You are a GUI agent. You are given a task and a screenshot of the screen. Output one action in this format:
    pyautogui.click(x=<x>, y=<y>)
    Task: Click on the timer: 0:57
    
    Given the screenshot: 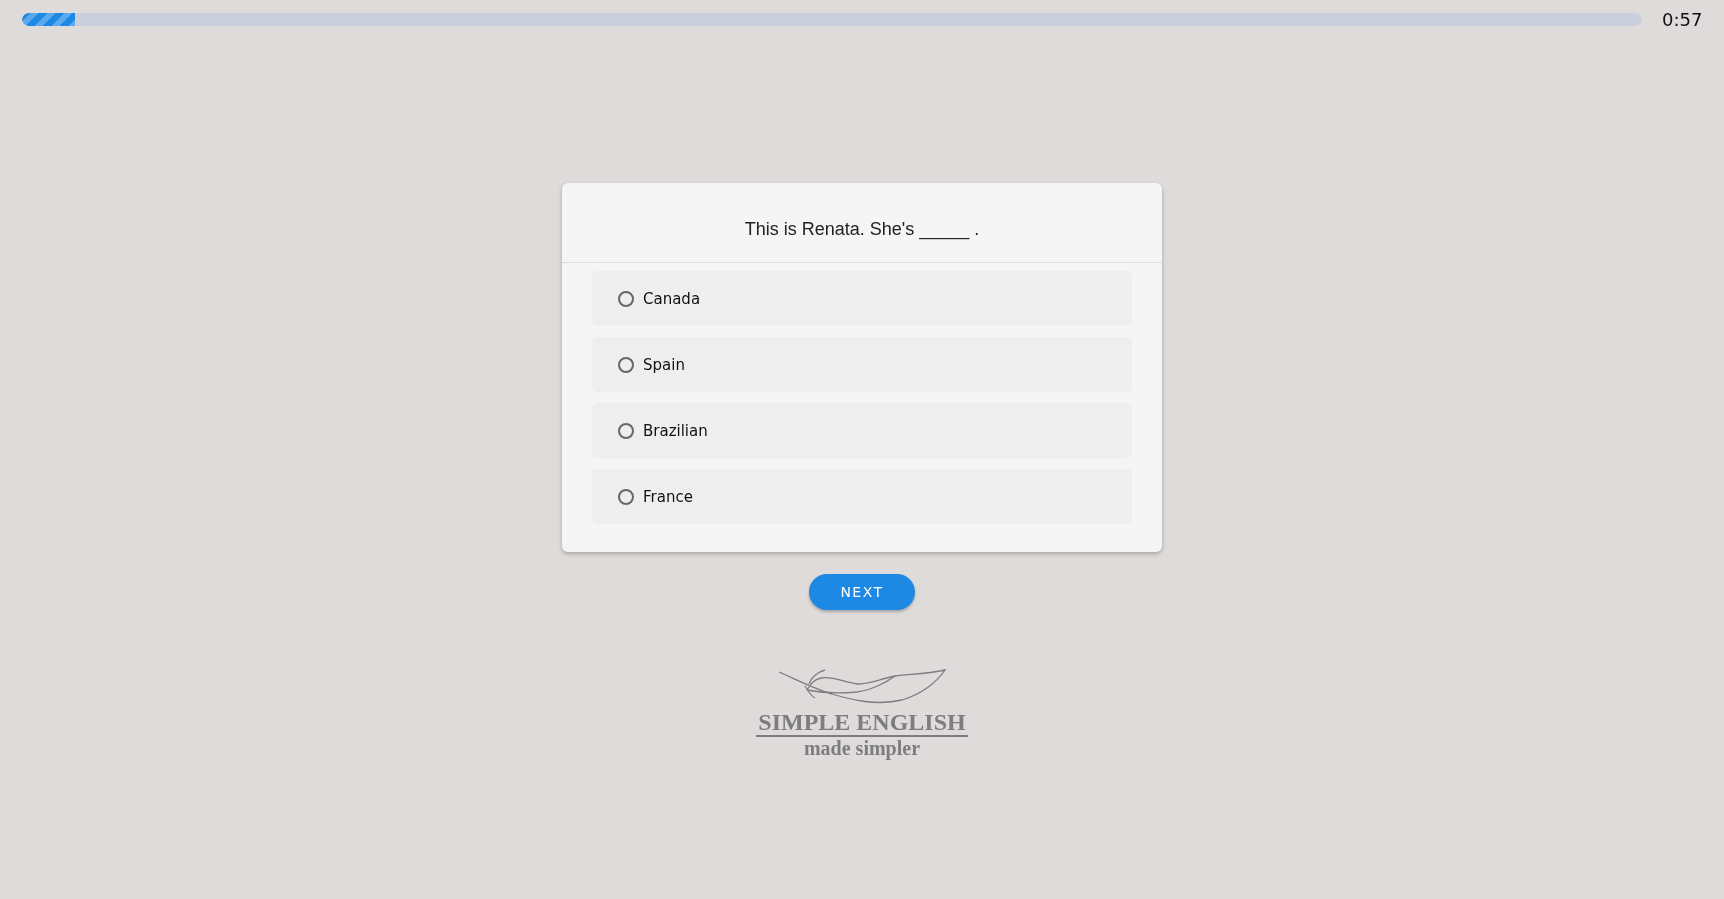 What is the action you would take?
    pyautogui.click(x=1683, y=19)
    